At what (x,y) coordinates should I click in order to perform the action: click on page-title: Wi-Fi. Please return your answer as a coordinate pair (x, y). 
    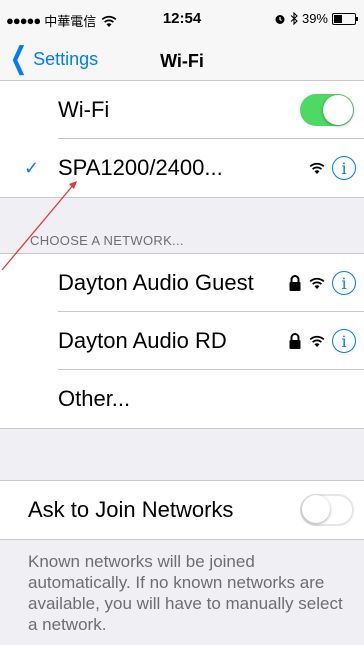
    Looking at the image, I should click on (182, 61).